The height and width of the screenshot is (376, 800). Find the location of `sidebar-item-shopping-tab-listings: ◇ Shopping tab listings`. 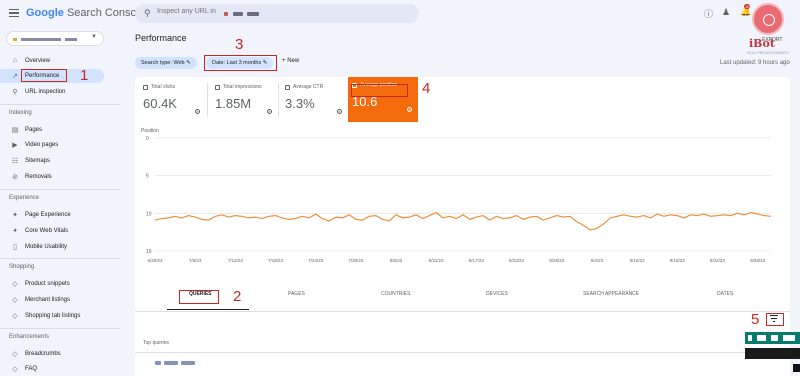

sidebar-item-shopping-tab-listings: ◇ Shopping tab listings is located at coordinates (54, 316).